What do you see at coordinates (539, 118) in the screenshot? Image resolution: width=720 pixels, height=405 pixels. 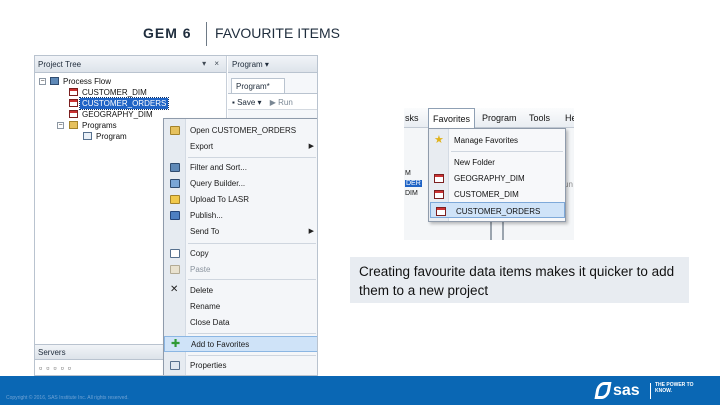 I see `menu-tools: Tools` at bounding box center [539, 118].